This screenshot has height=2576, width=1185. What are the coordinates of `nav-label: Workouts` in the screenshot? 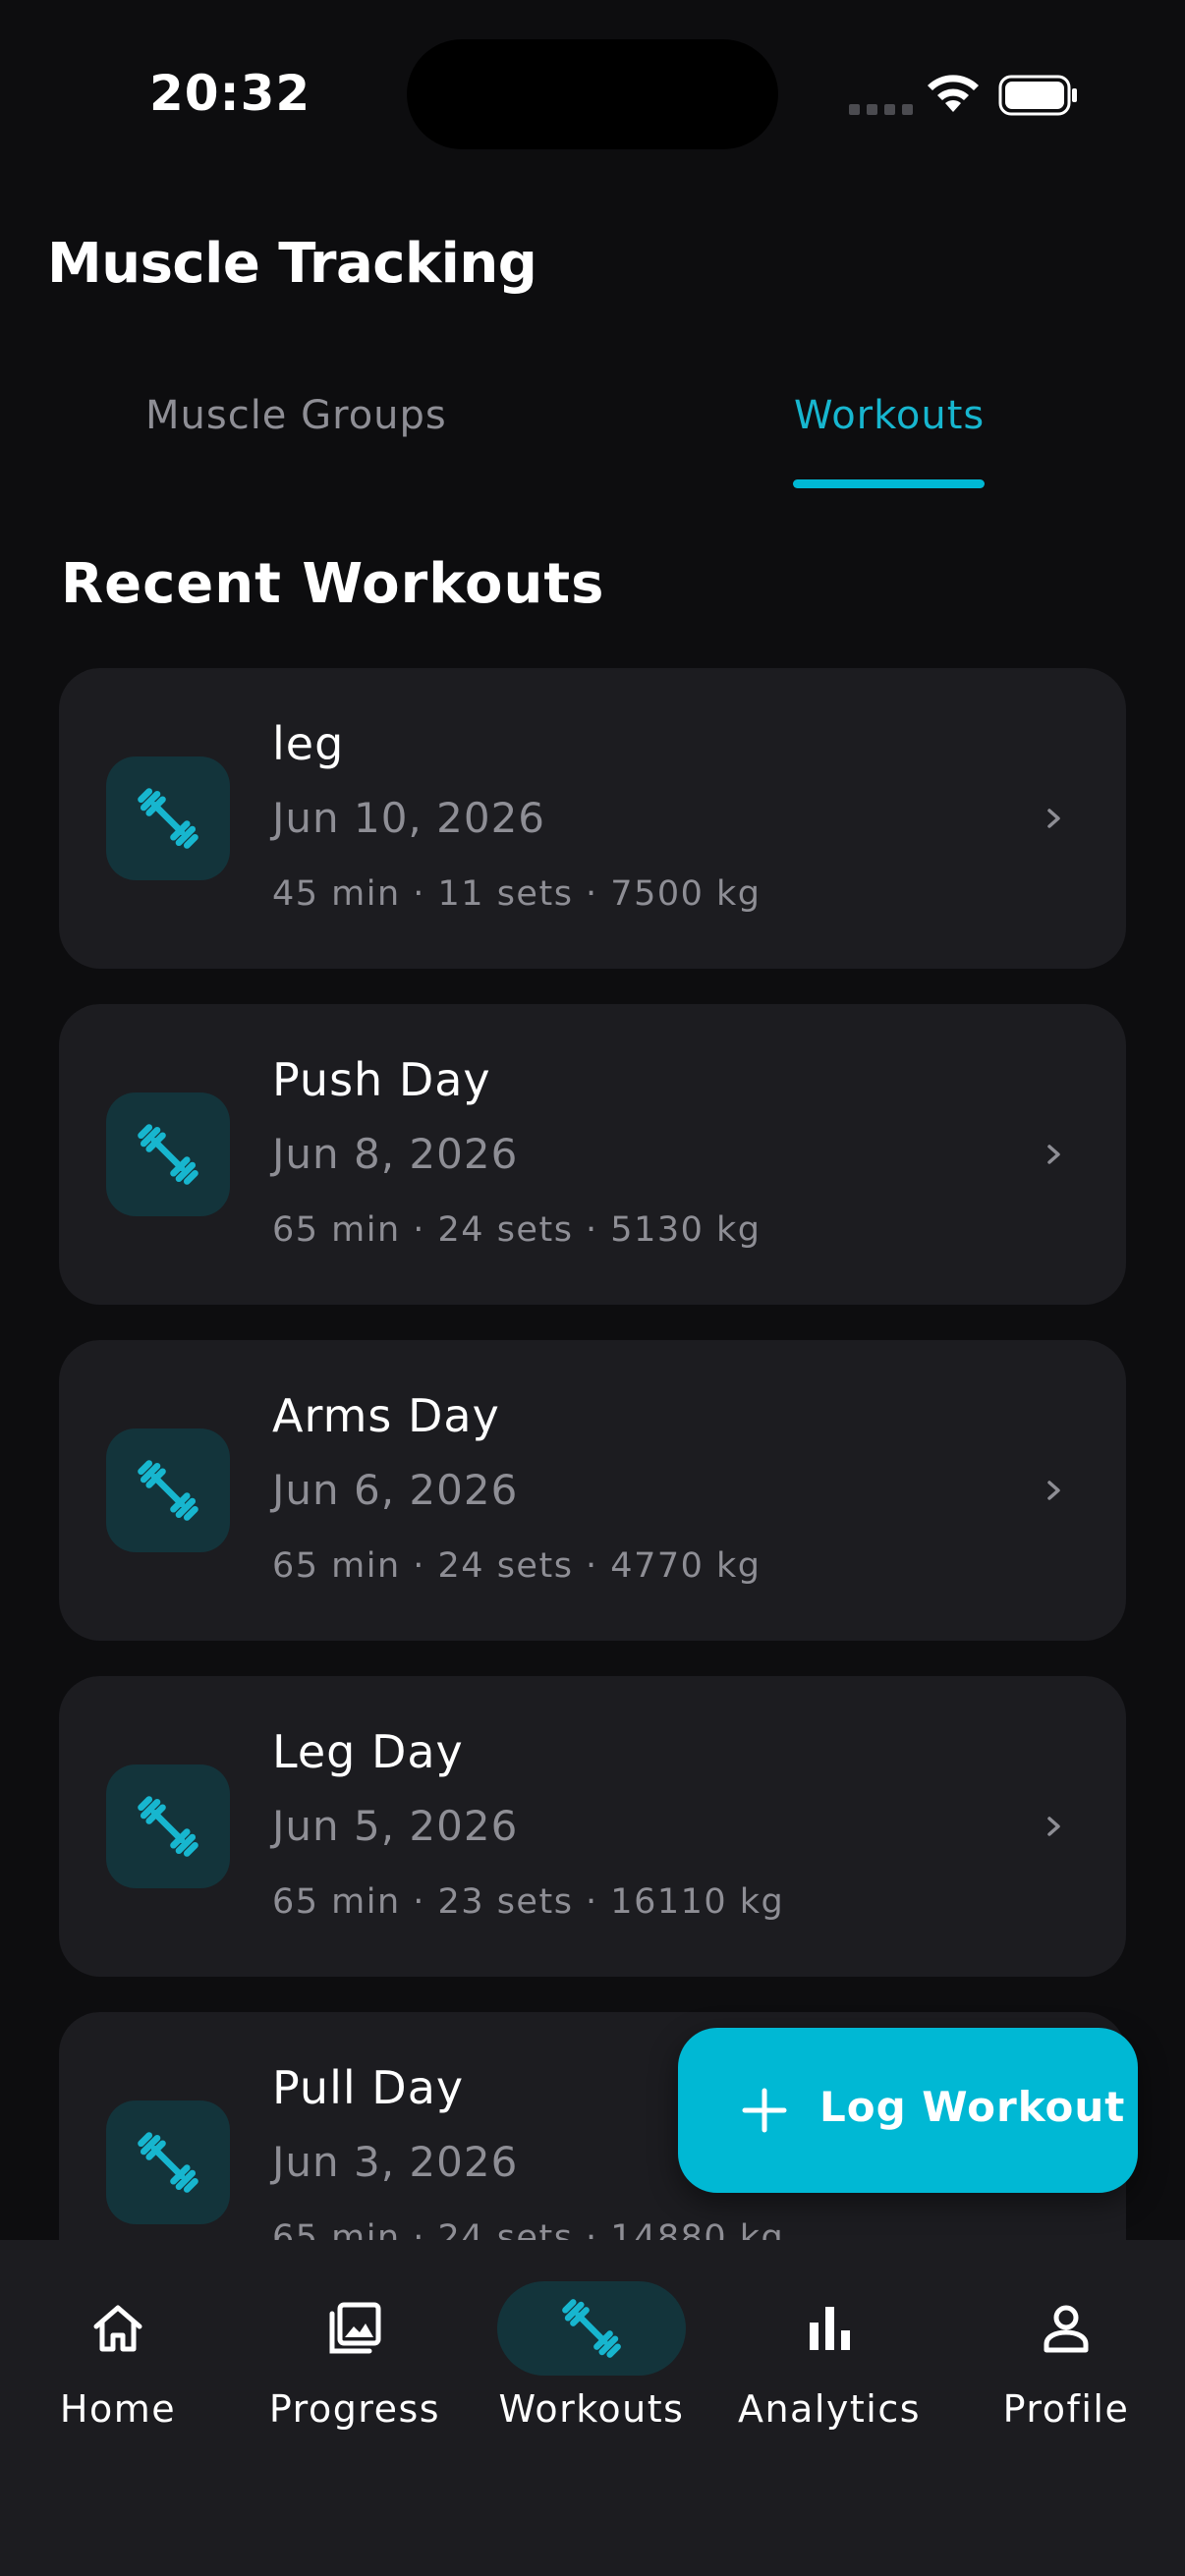 It's located at (592, 2409).